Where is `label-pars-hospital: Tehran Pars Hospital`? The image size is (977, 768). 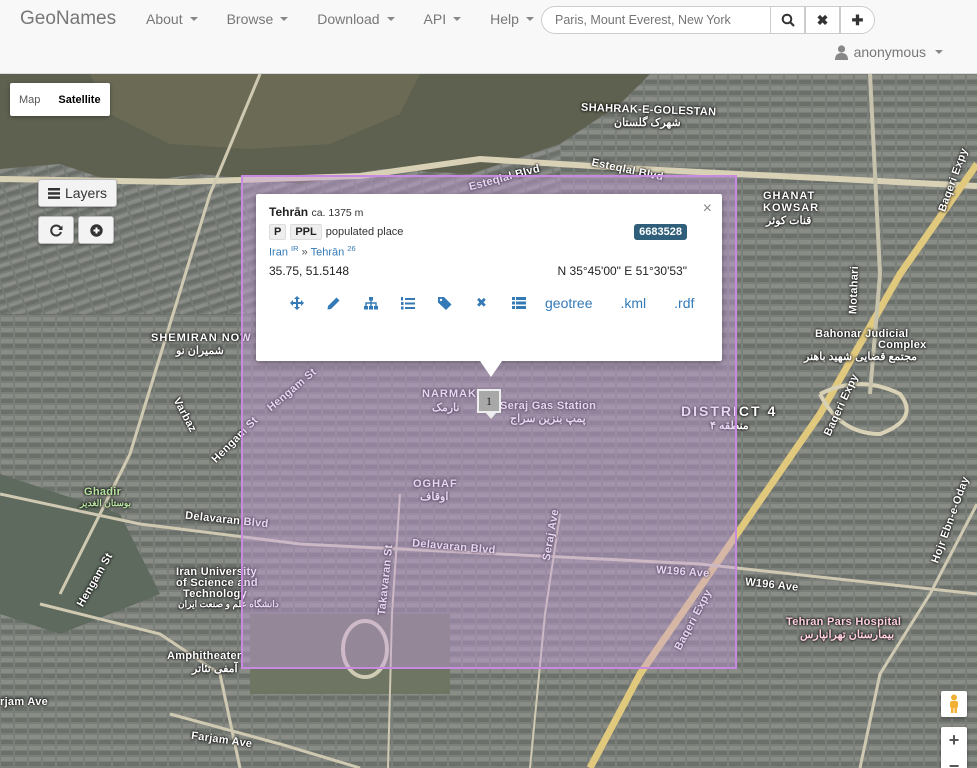 label-pars-hospital: Tehran Pars Hospital is located at coordinates (844, 622).